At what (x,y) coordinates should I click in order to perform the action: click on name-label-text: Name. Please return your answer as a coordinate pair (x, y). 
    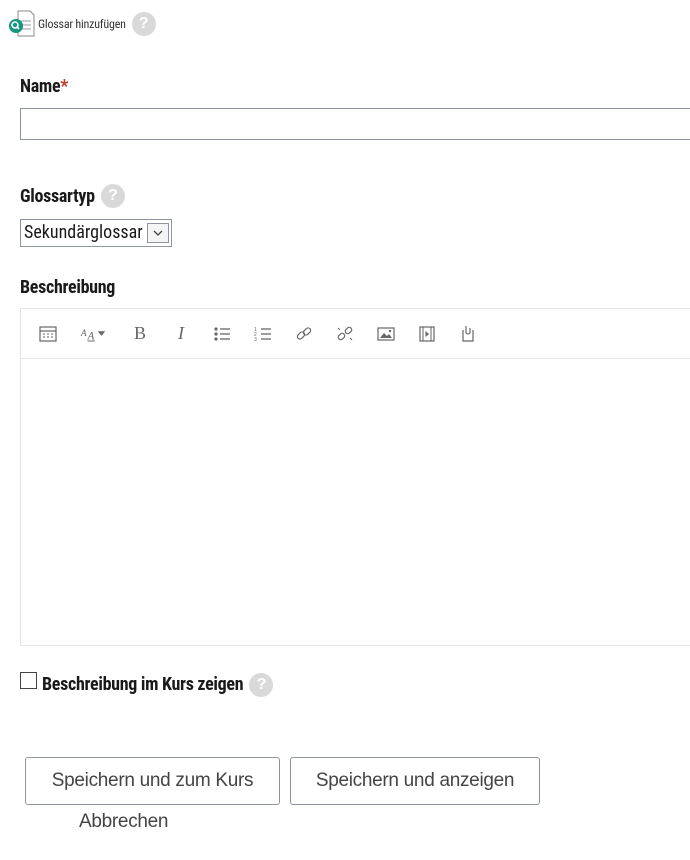
    Looking at the image, I should click on (40, 86).